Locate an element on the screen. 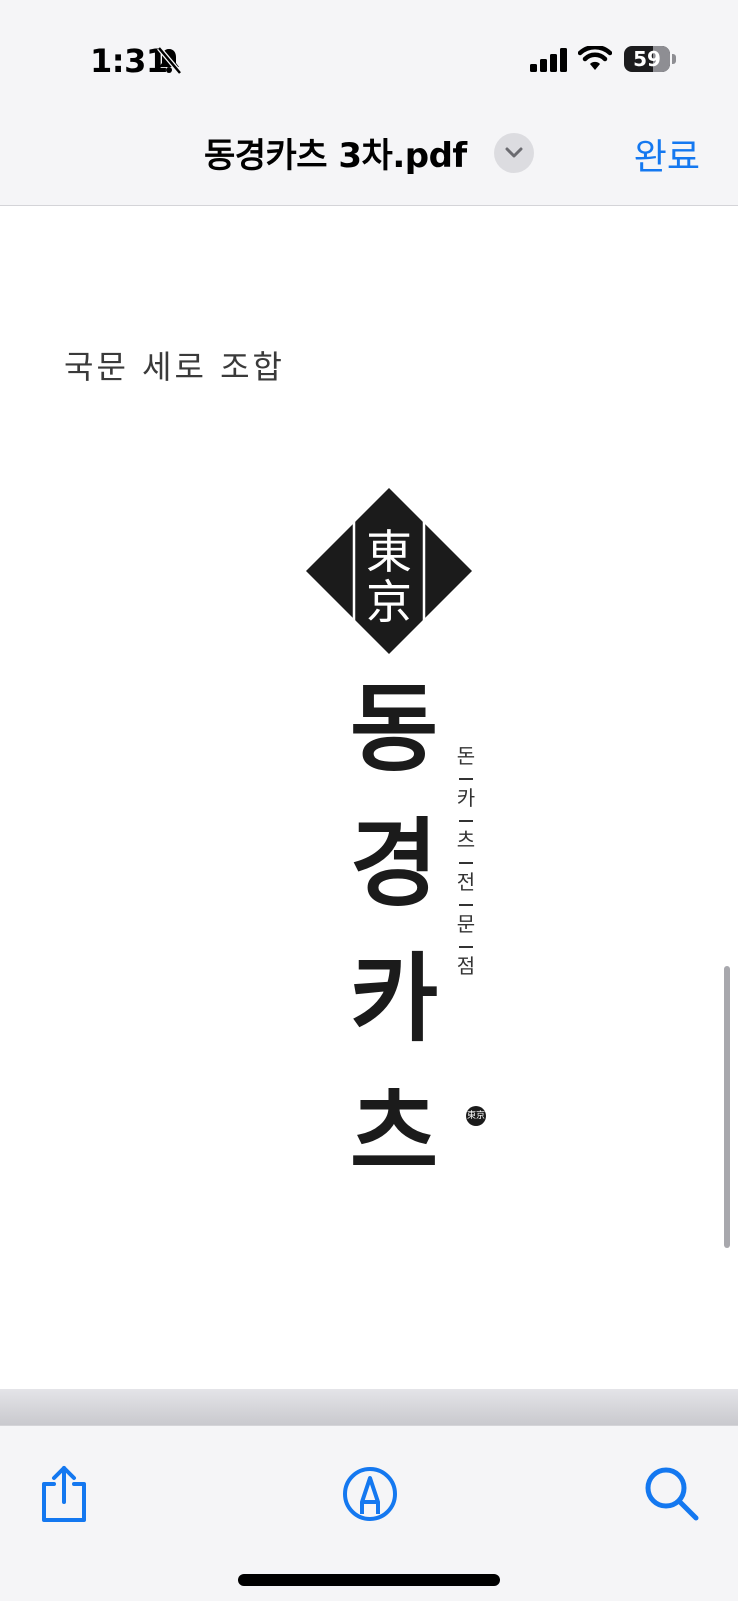 This screenshot has width=738, height=1601. document-title-bar: 동경카츠 3차.pdf is located at coordinates (369, 152).